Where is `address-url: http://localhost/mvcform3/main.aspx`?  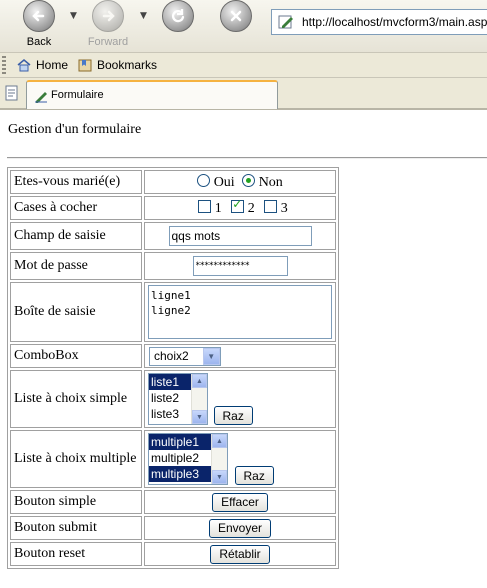 address-url: http://localhost/mvcform3/main.aspx is located at coordinates (394, 22).